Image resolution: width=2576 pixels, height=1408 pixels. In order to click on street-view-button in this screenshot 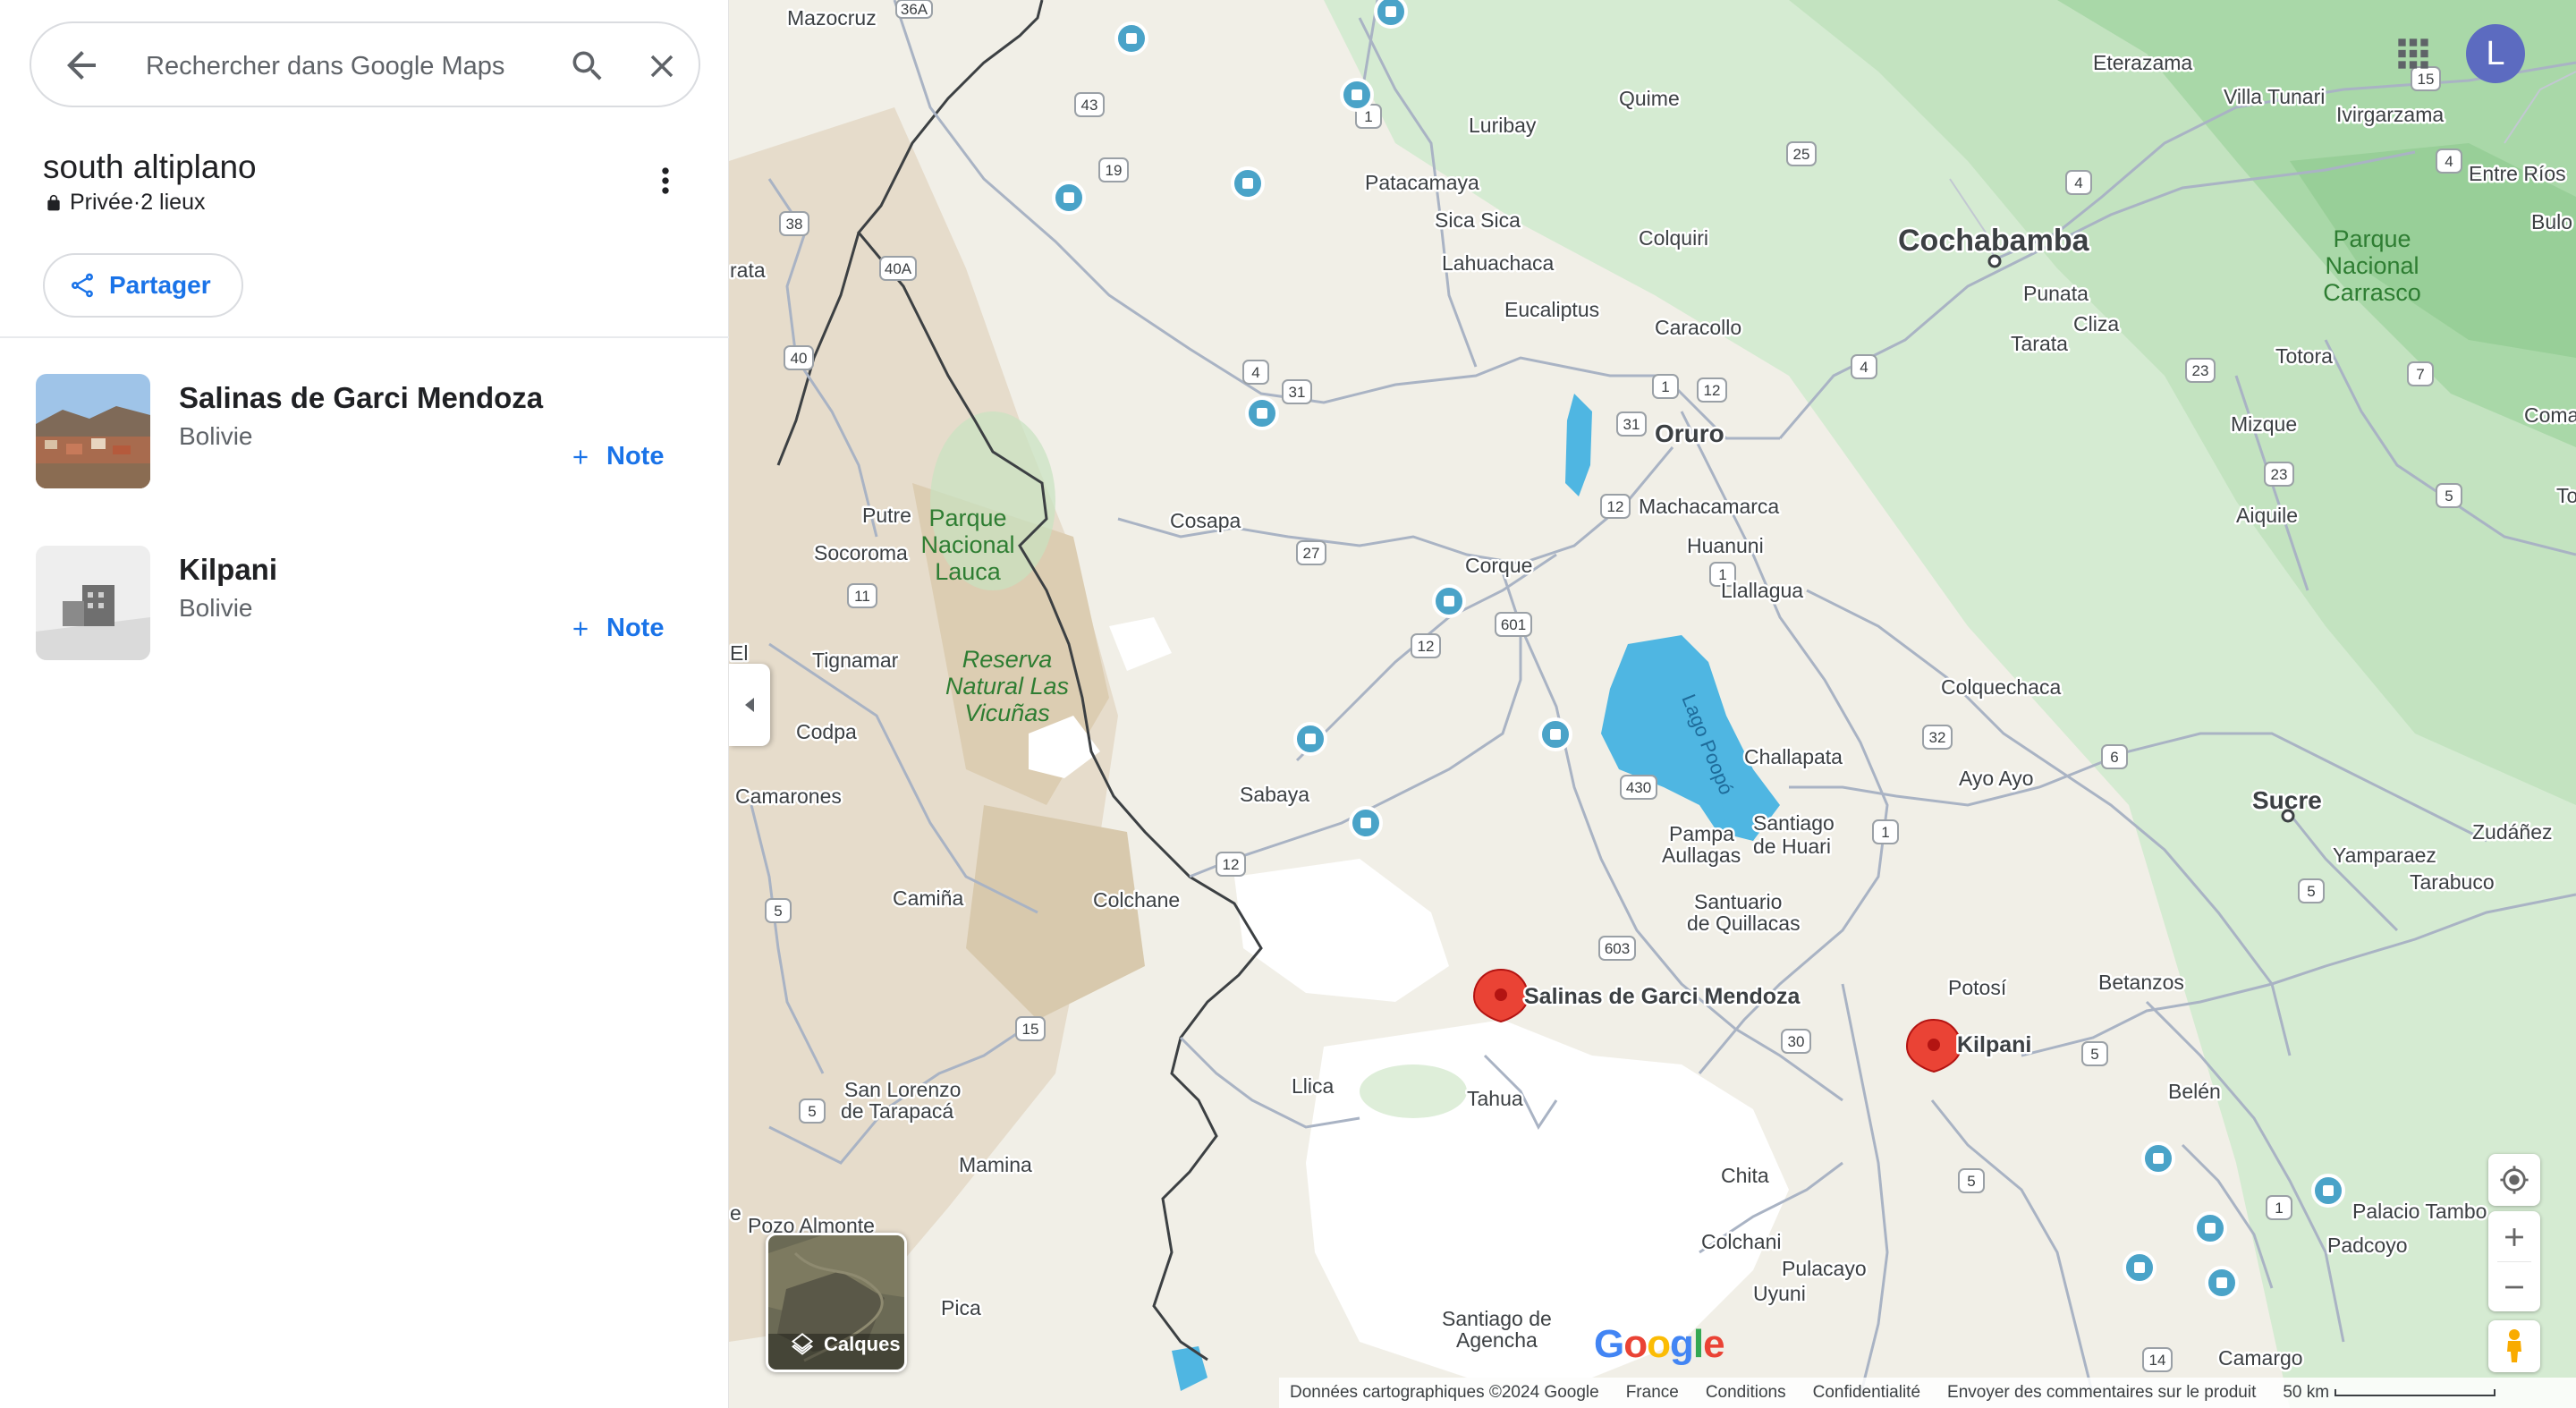, I will do `click(2514, 1346)`.